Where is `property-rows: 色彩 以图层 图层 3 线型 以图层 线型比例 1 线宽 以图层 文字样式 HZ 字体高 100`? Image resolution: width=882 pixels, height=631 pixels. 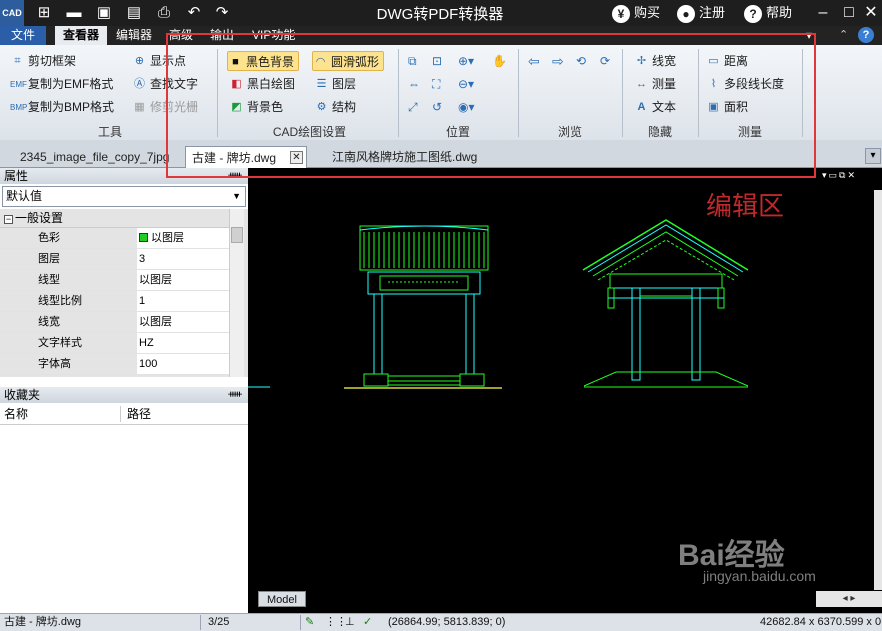 property-rows: 色彩 以图层 图层 3 线型 以图层 线型比例 1 线宽 以图层 文字样式 HZ 字体高 100 is located at coordinates (124, 301).